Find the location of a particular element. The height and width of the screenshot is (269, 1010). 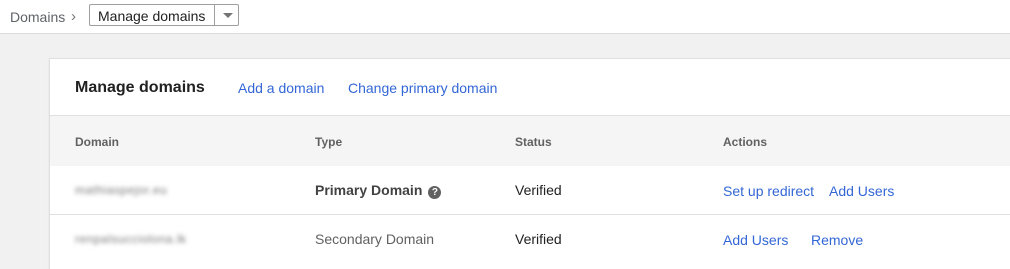

chevron-down-icon is located at coordinates (228, 15).